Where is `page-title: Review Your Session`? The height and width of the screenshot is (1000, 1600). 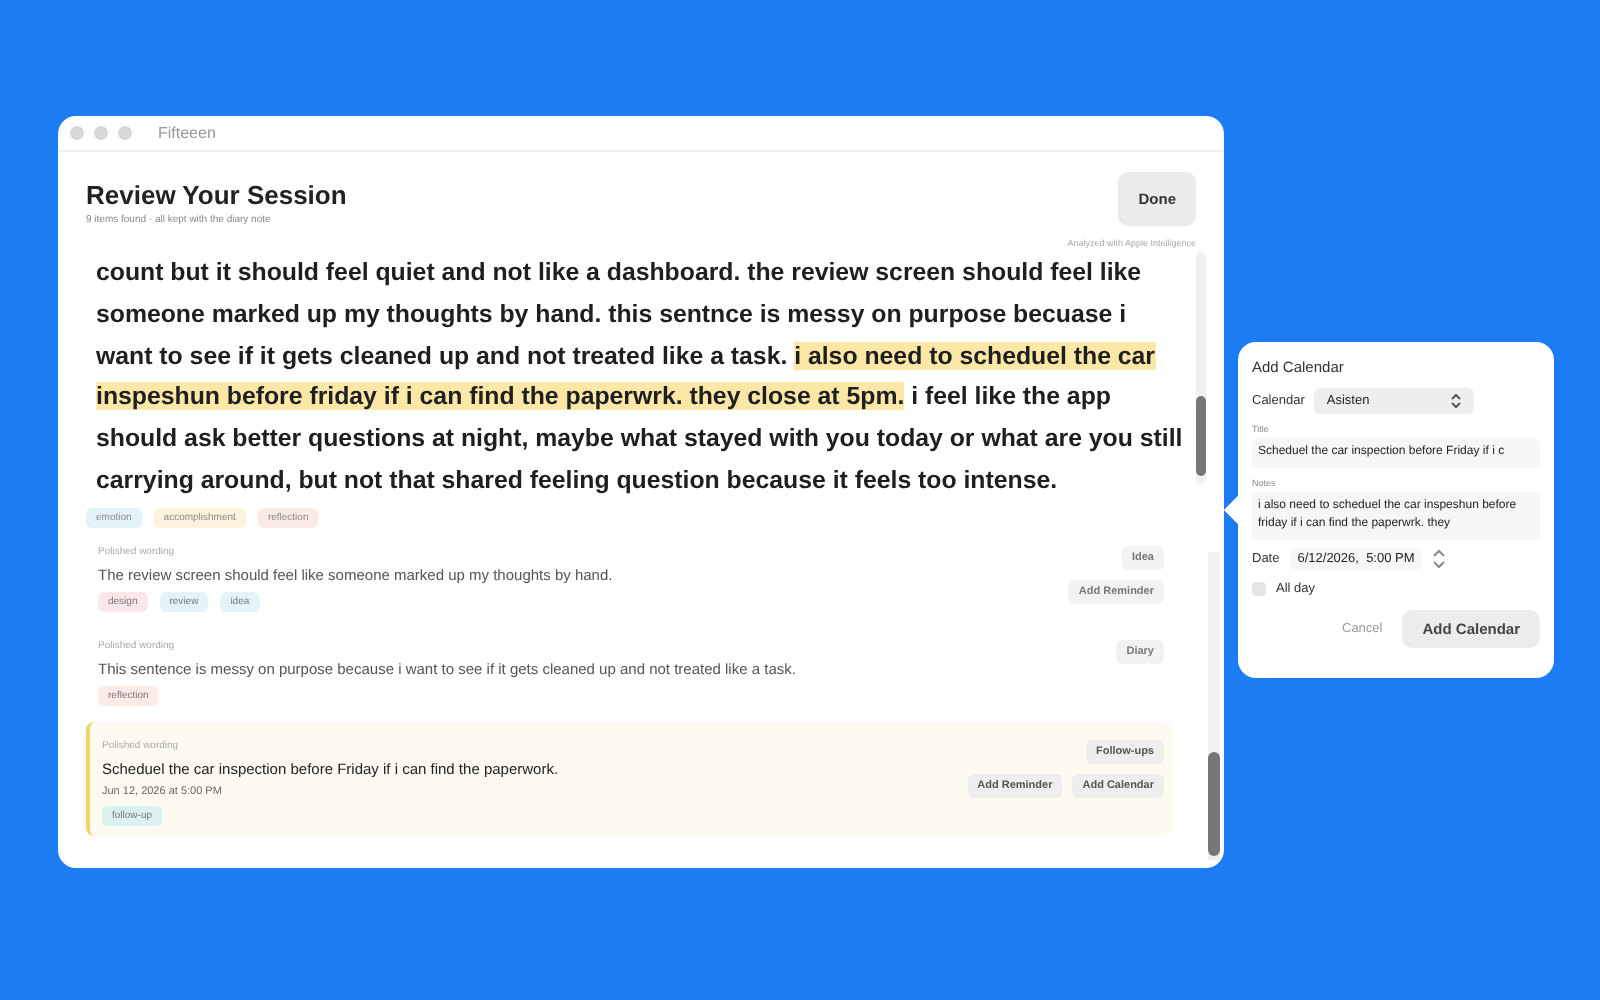
page-title: Review Your Session is located at coordinates (216, 195).